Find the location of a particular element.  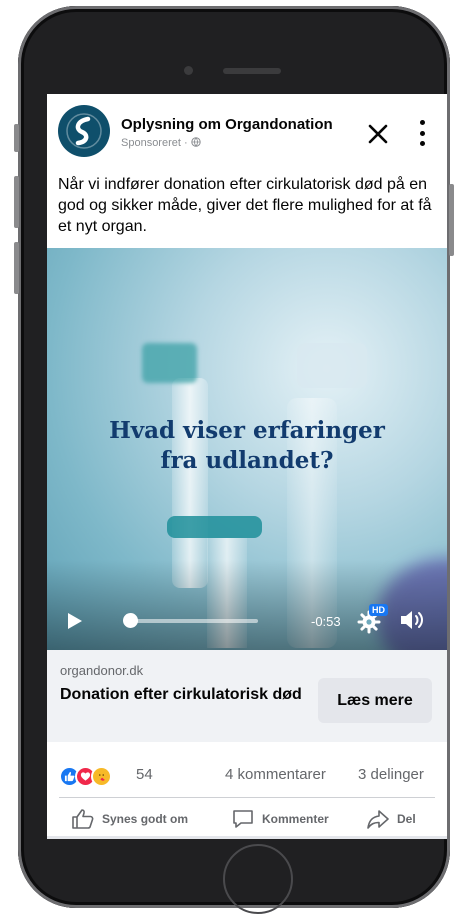

comment-button: Kommenter is located at coordinates (280, 819).